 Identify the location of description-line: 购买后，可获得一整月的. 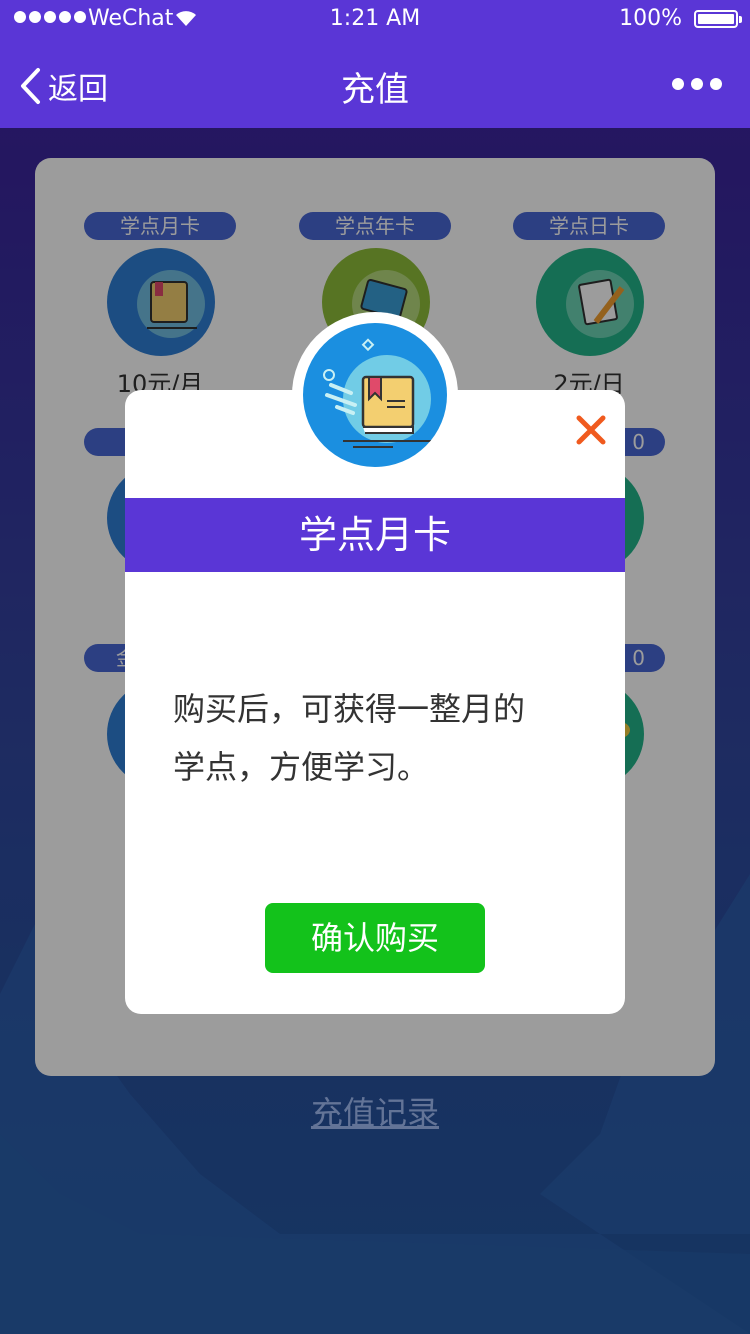
(349, 709).